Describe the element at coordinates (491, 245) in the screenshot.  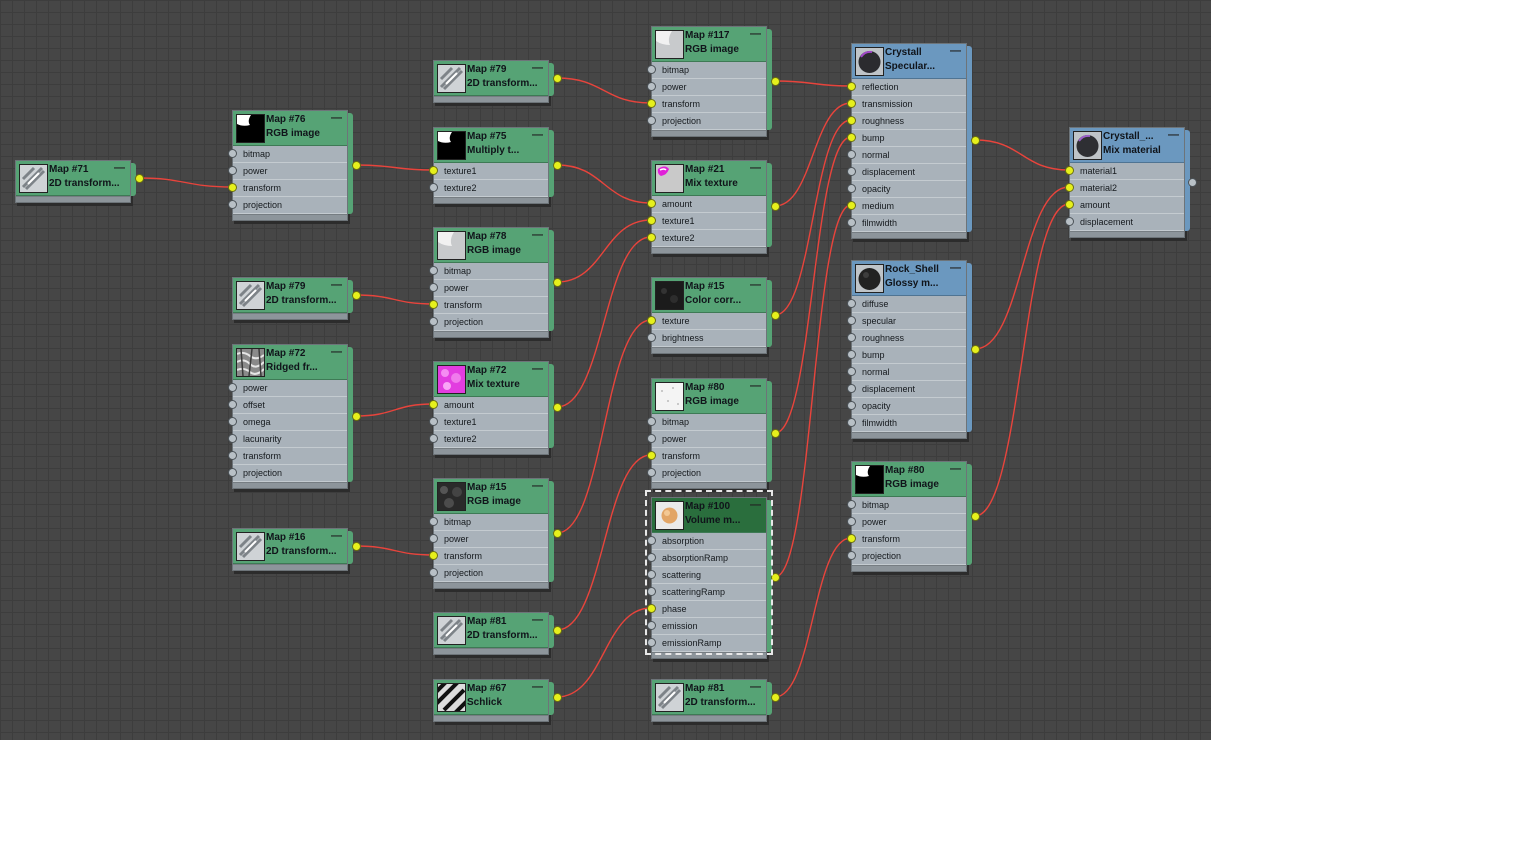
I see `node-header: Map #78 RGB image —` at that location.